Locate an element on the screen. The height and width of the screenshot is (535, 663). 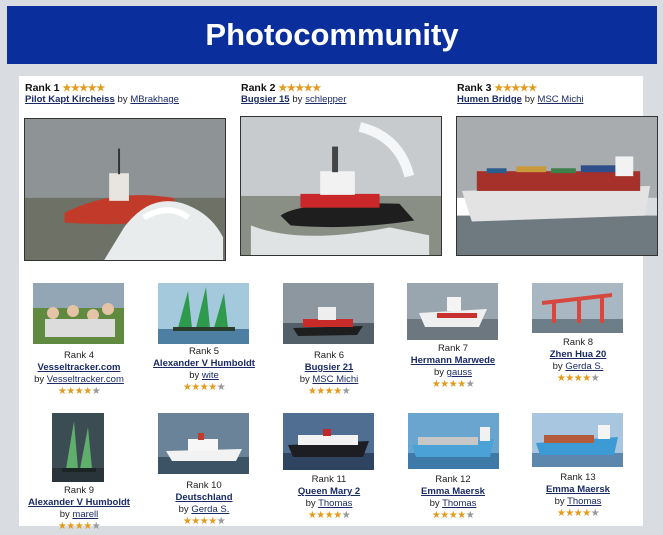
author-link: schlepper is located at coordinates (325, 99).